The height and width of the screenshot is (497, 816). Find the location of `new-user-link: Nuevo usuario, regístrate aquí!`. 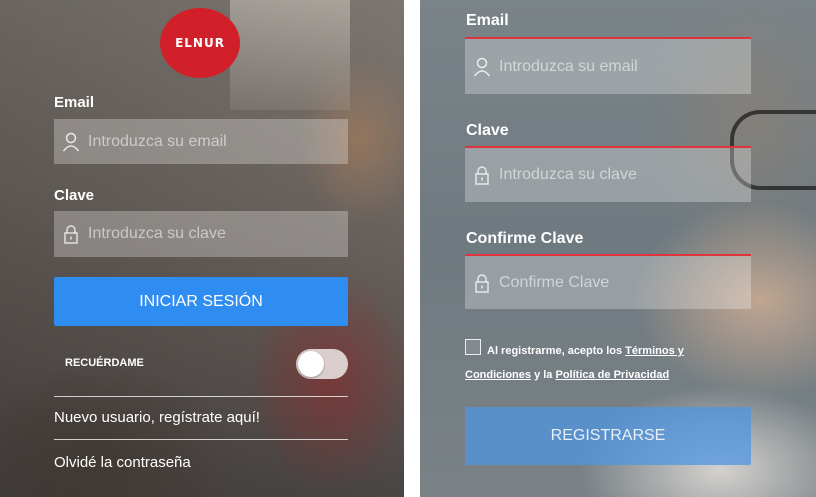

new-user-link: Nuevo usuario, regístrate aquí! is located at coordinates (157, 417).